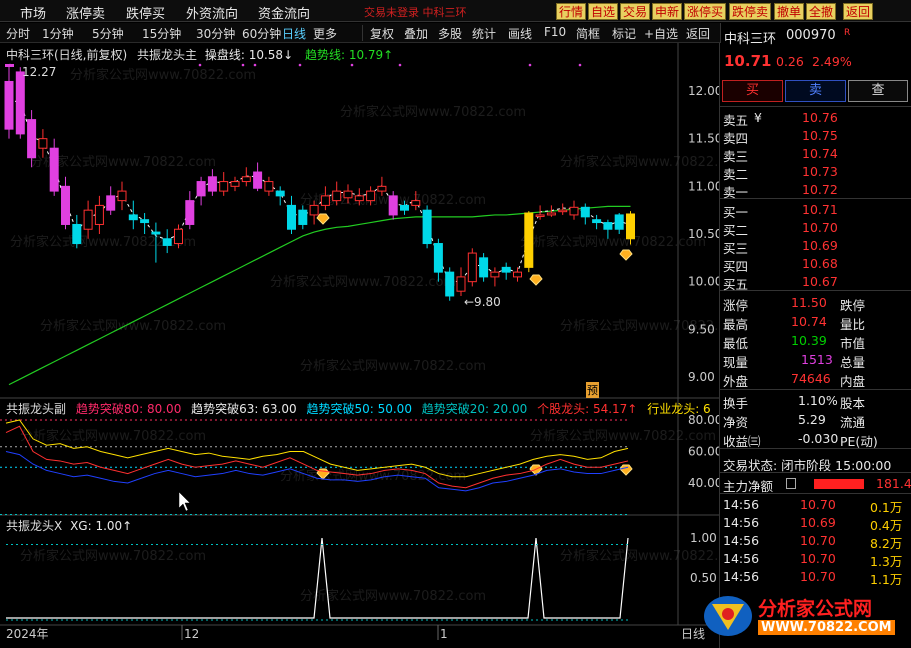  Describe the element at coordinates (811, 35) in the screenshot. I see `stock-code: 000970` at that location.